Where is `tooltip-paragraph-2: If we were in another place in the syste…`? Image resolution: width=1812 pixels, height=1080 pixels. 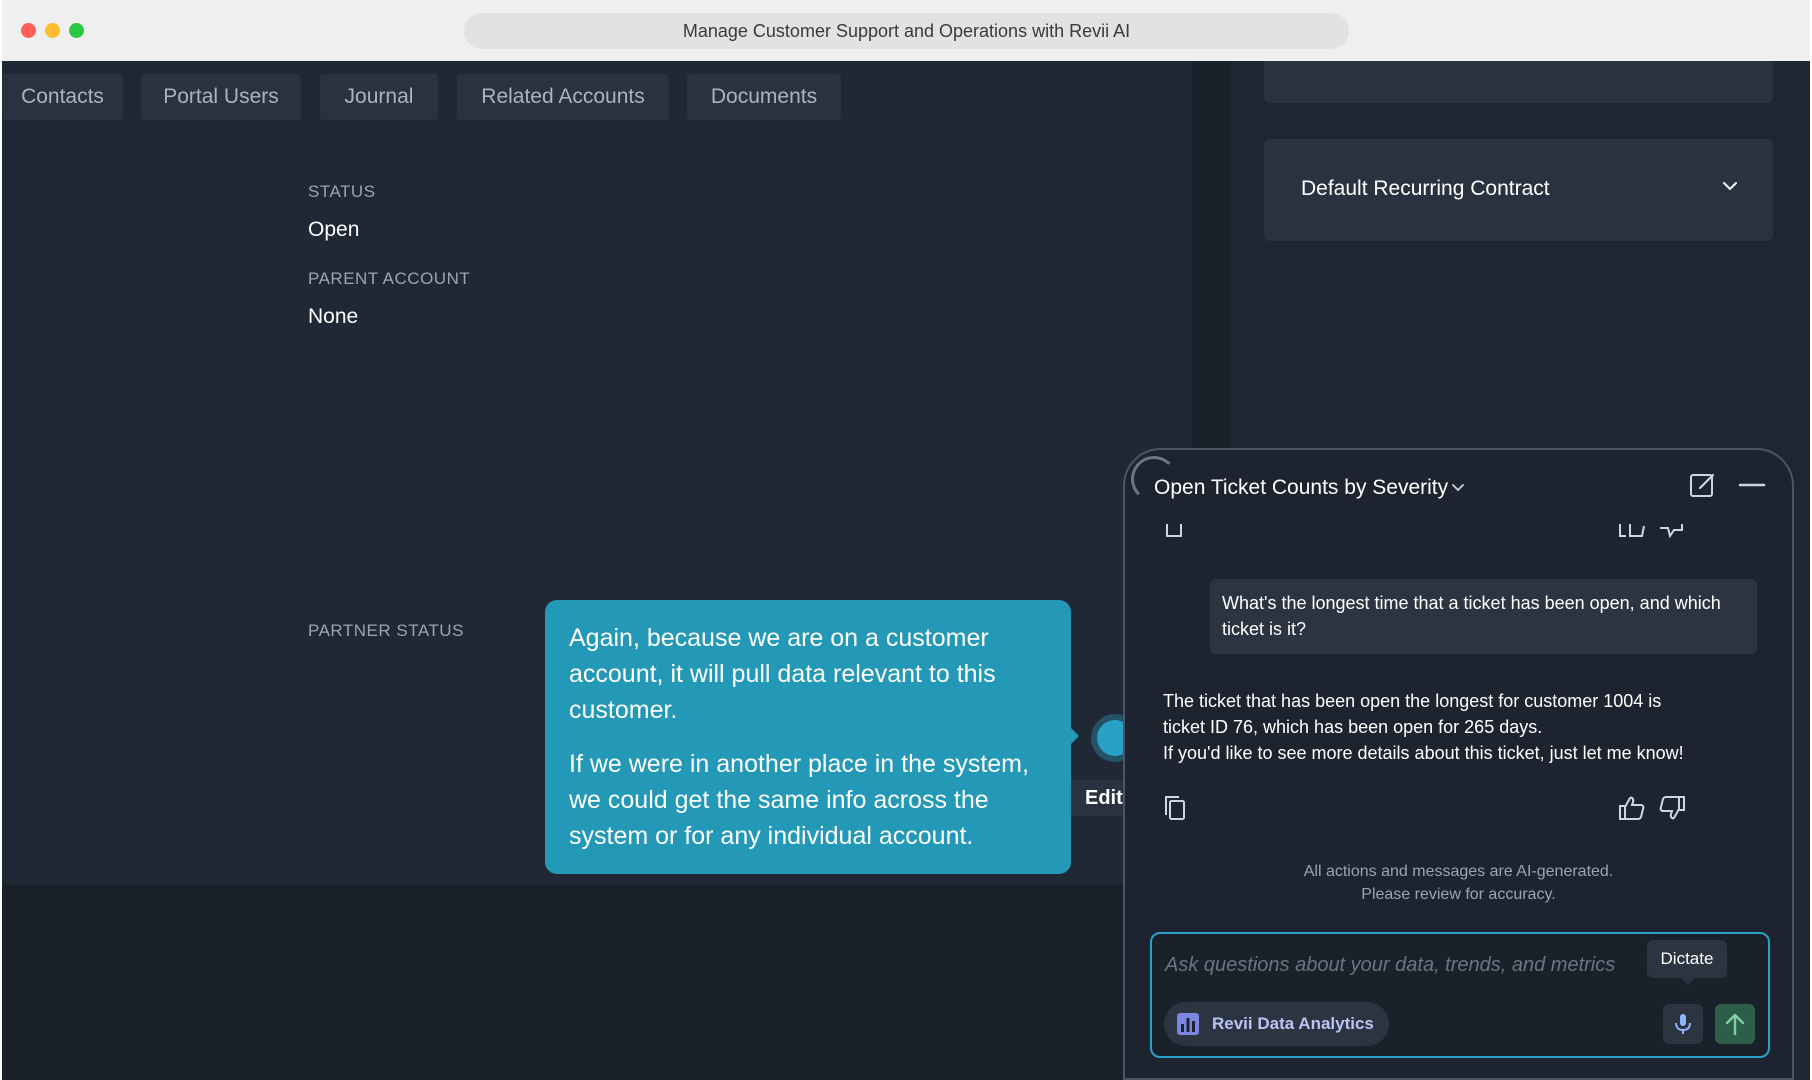
tooltip-paragraph-2: If we were in another place in the syste… is located at coordinates (799, 800).